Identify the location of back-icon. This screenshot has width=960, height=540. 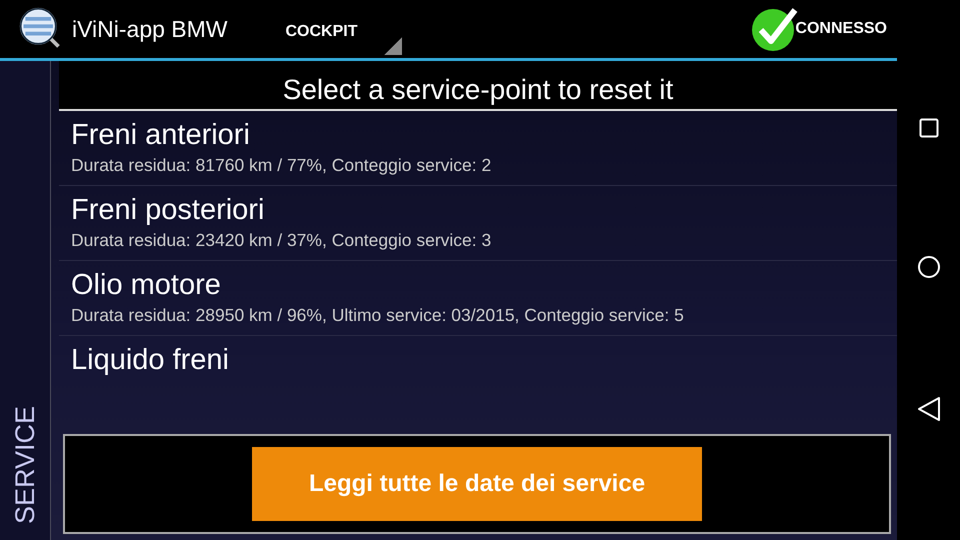
(928, 409).